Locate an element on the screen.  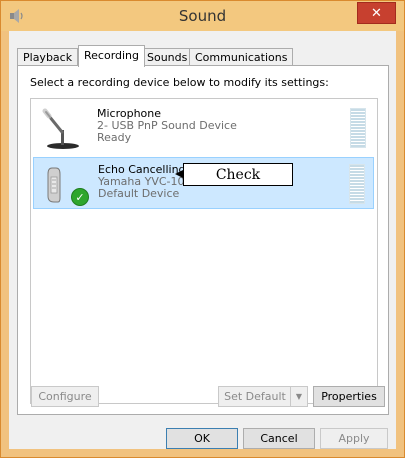
device-status: Ready is located at coordinates (114, 137).